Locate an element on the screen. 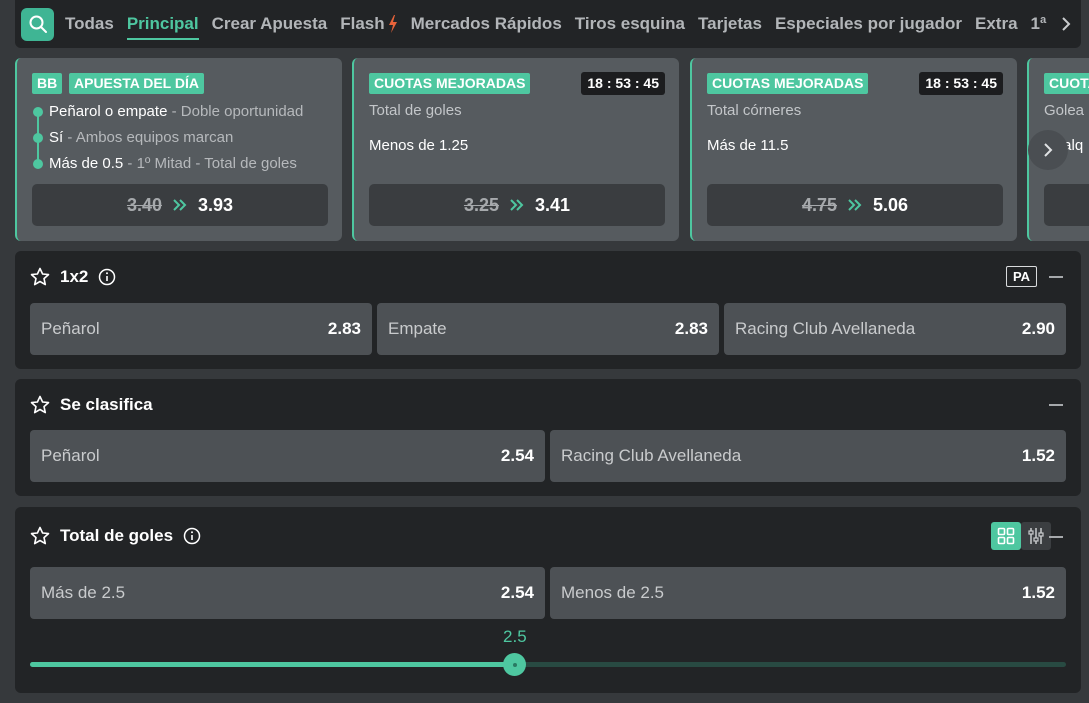  bet-leg-2: Sí - Ambos equipos marcan is located at coordinates (141, 137).